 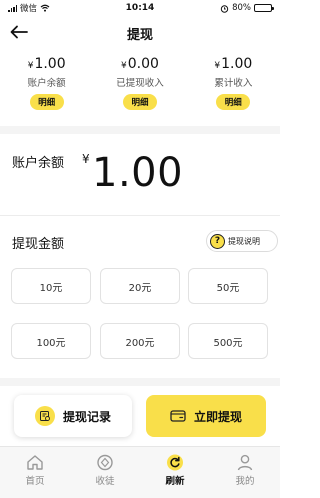 What do you see at coordinates (38, 244) in the screenshot?
I see `withdraw-amount-title: 提现金额` at bounding box center [38, 244].